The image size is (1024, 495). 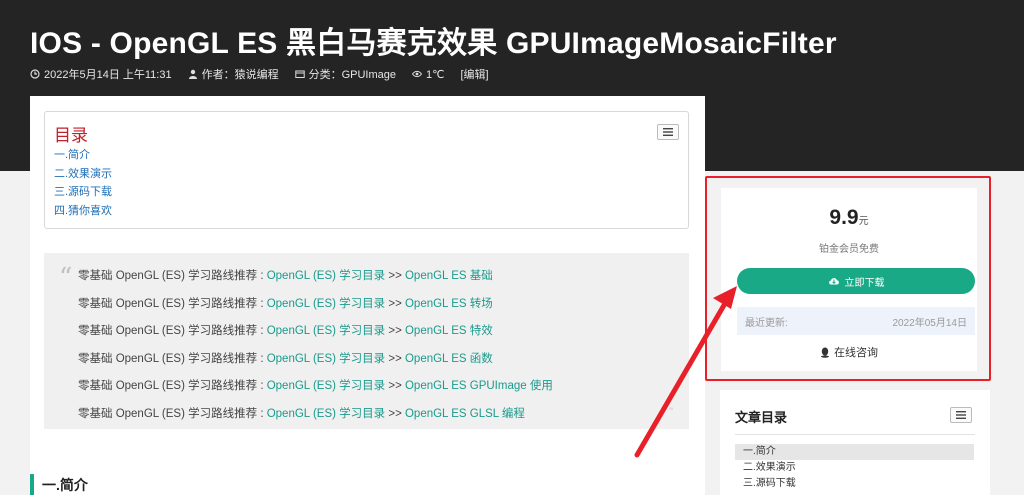 What do you see at coordinates (192, 74) in the screenshot?
I see `user-icon` at bounding box center [192, 74].